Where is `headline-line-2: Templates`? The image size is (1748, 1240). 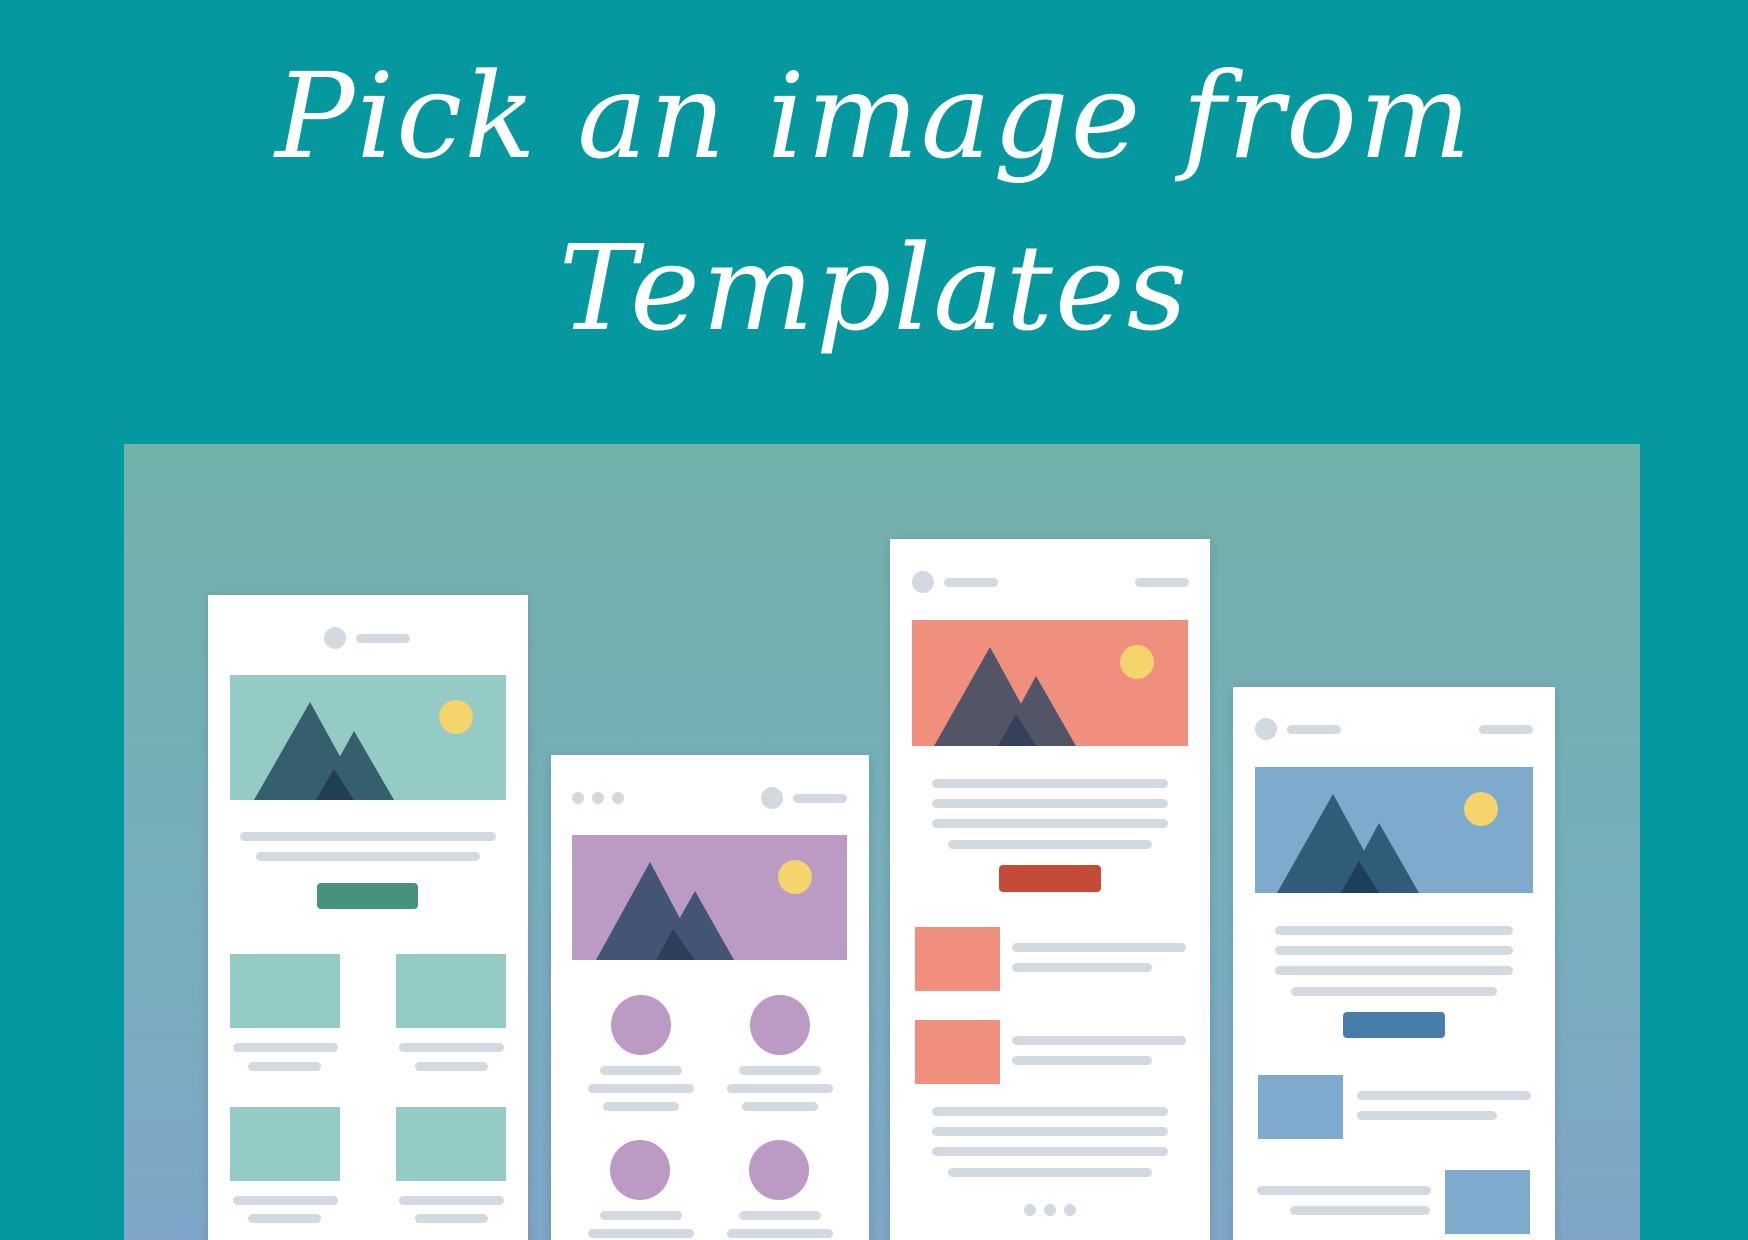 headline-line-2: Templates is located at coordinates (874, 288).